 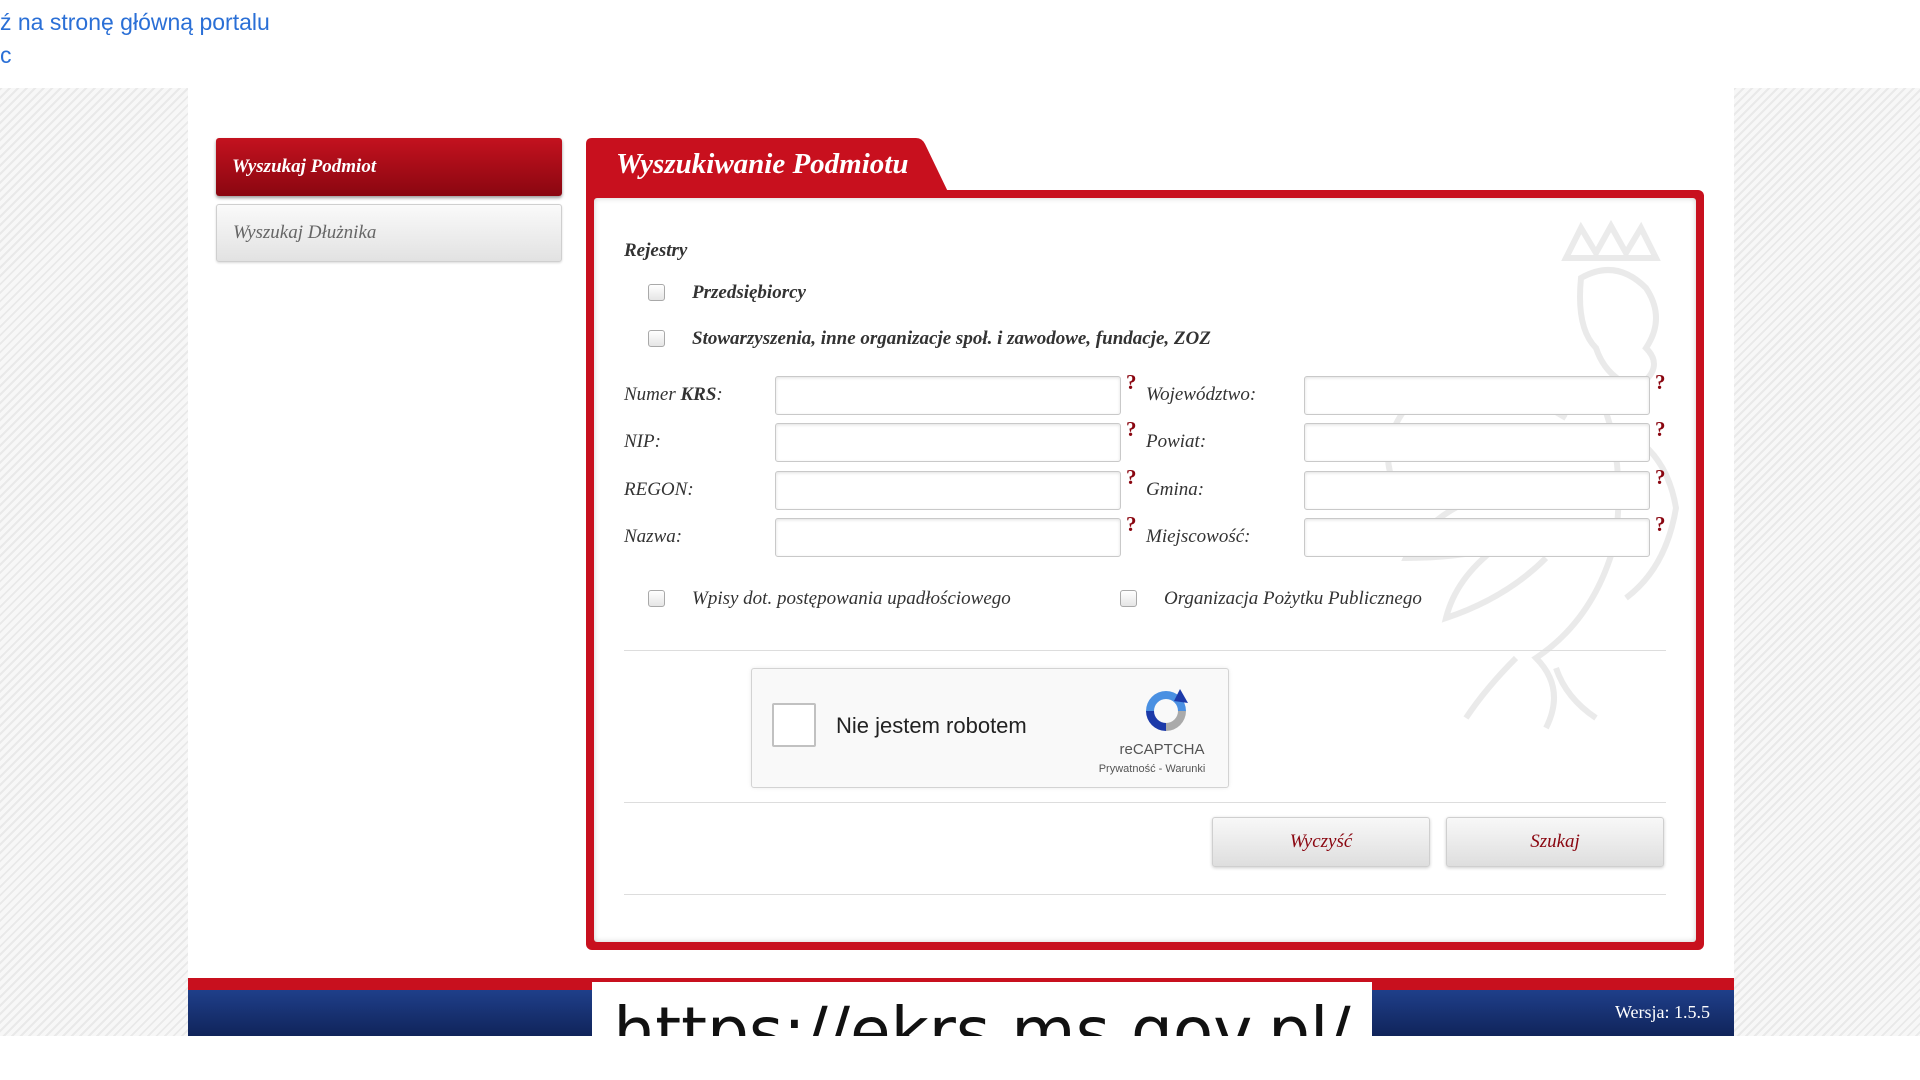 What do you see at coordinates (960, 44) in the screenshot?
I see `top-links-bar: ź na stronę główną portalu c` at bounding box center [960, 44].